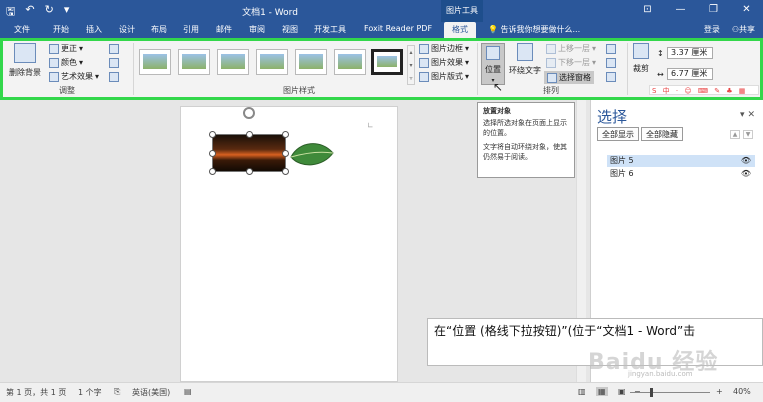  Describe the element at coordinates (741, 134) in the screenshot. I see `reorder-arrows: ▲ ▼` at that location.